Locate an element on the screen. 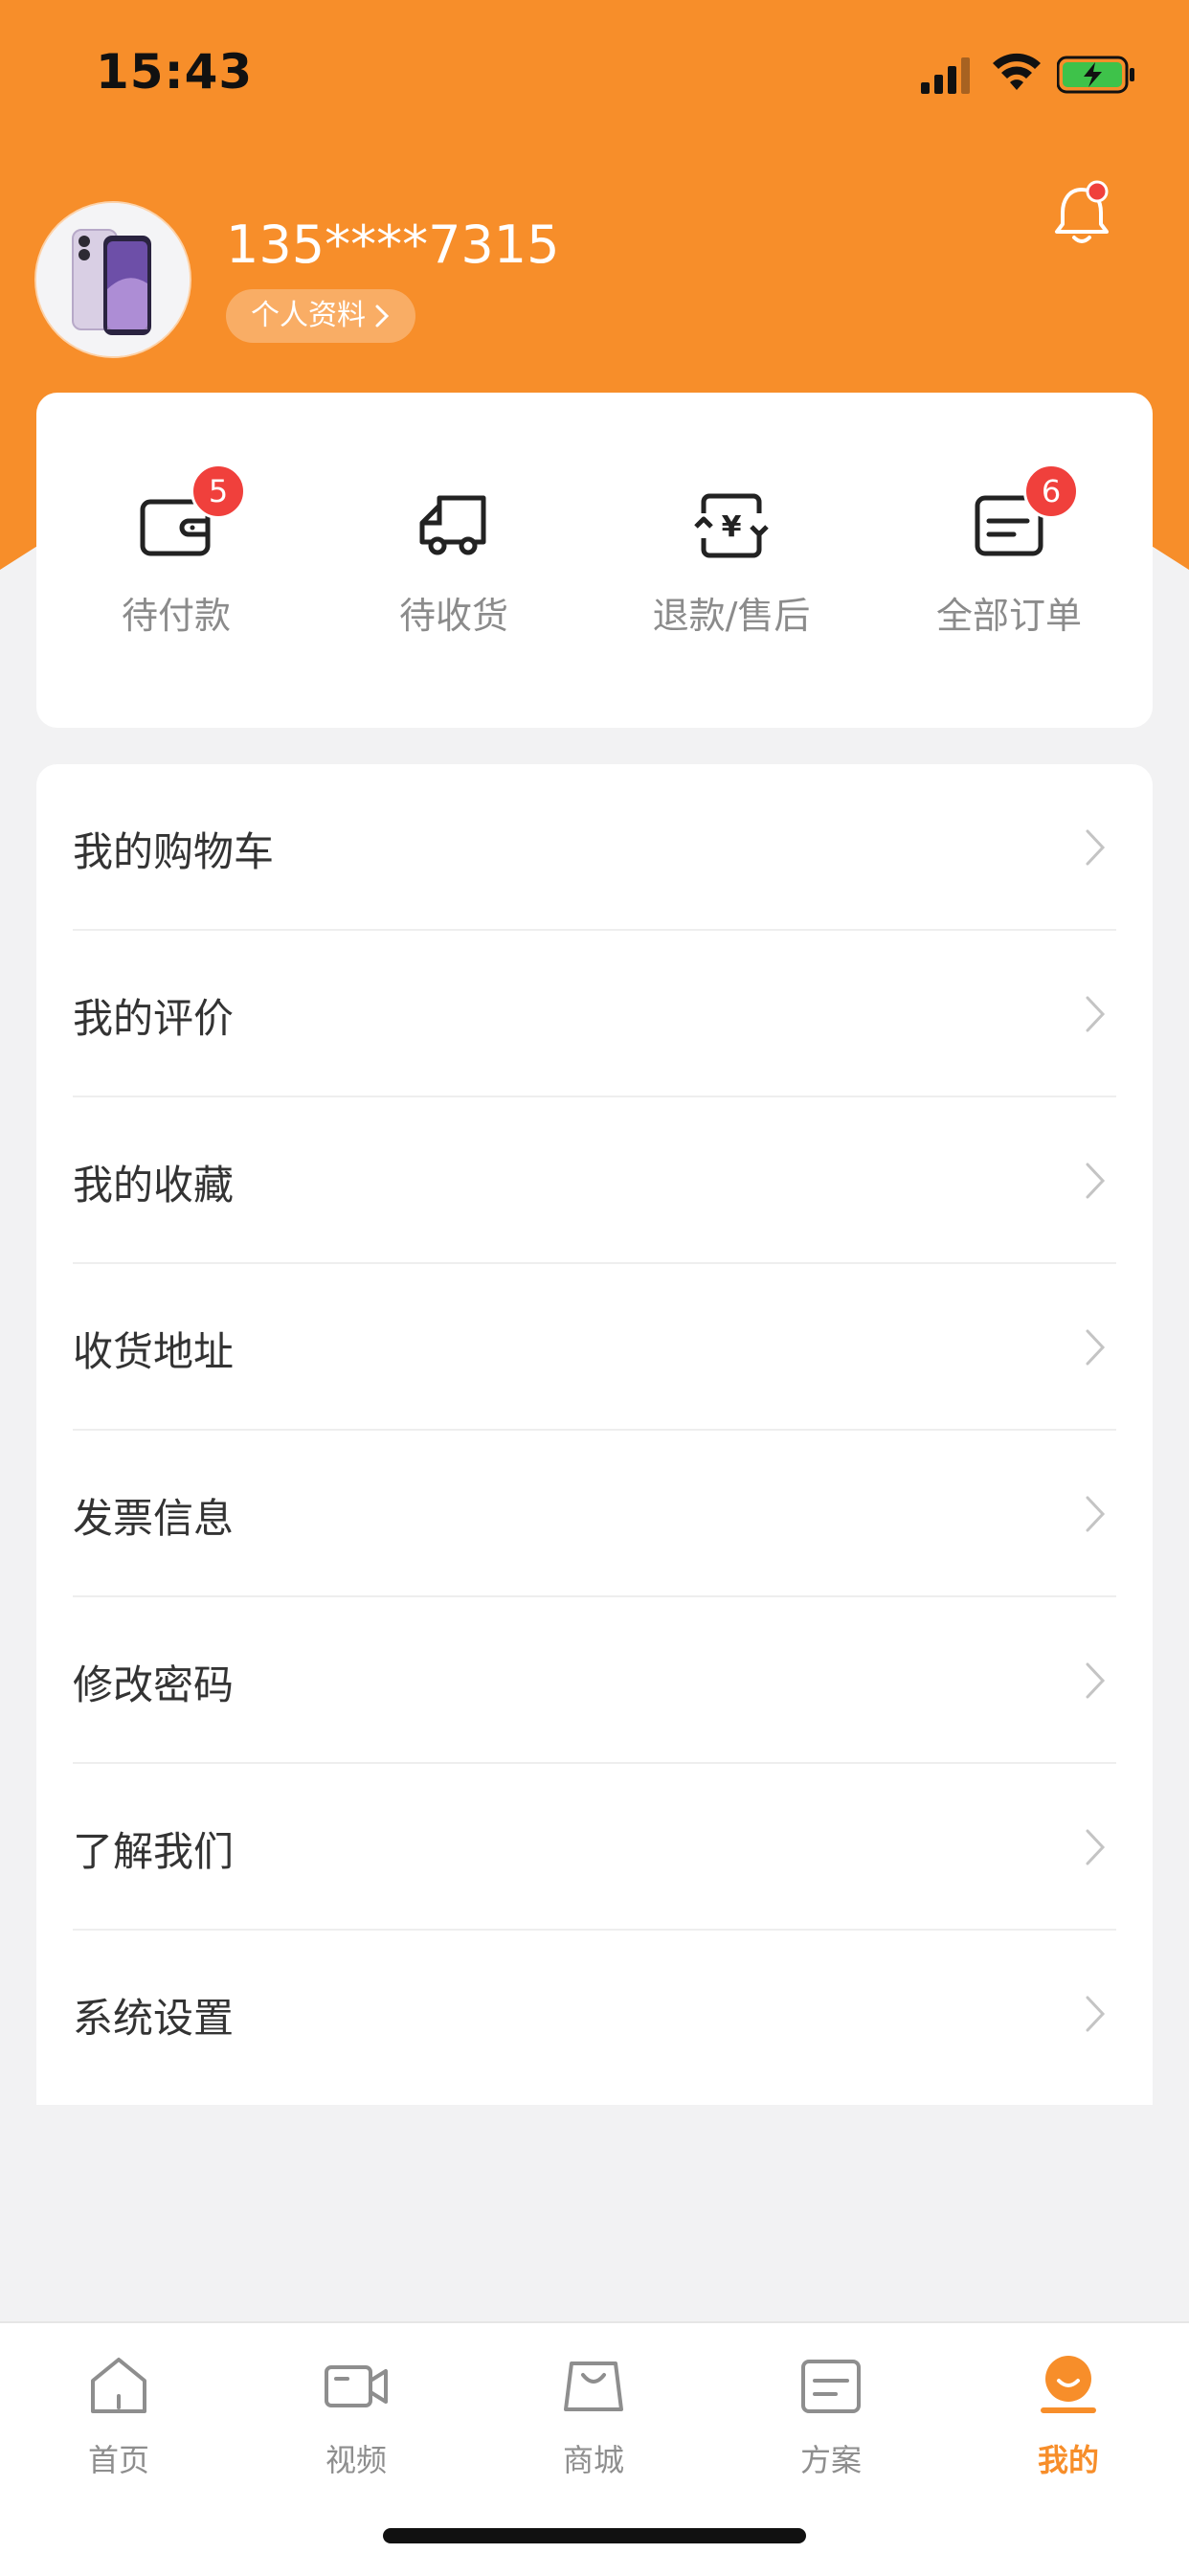 The width and height of the screenshot is (1189, 2576). profile-details-button: 个人资料 is located at coordinates (320, 316).